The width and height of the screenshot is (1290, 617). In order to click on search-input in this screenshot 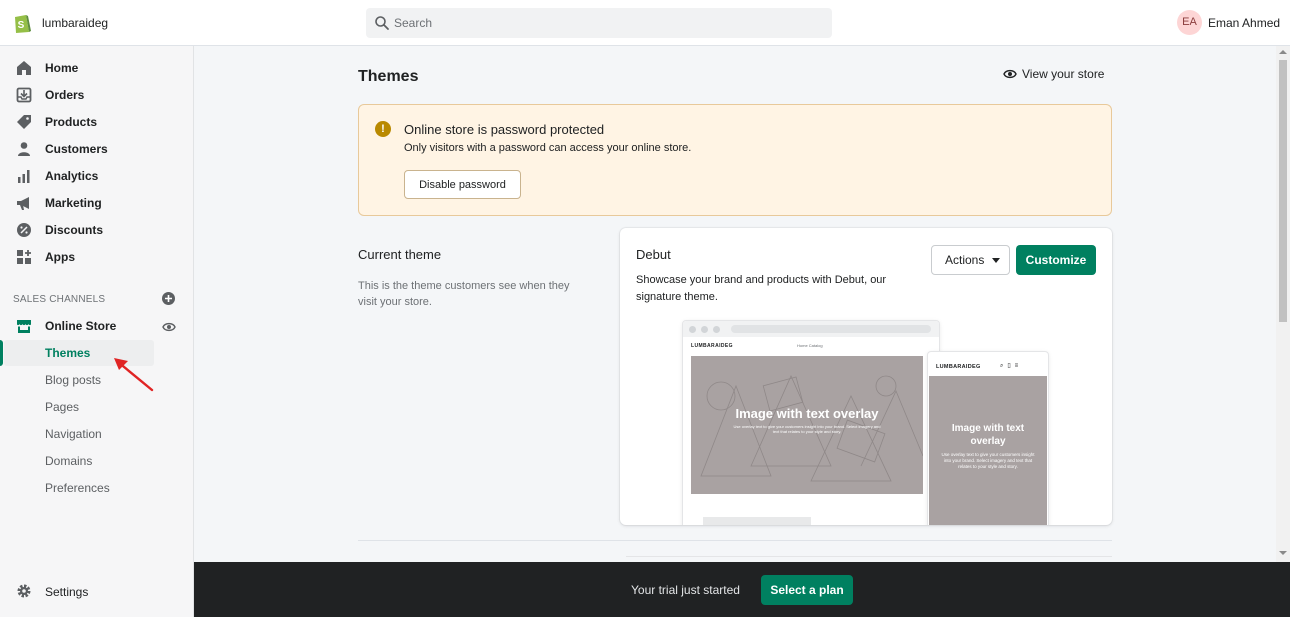, I will do `click(604, 23)`.